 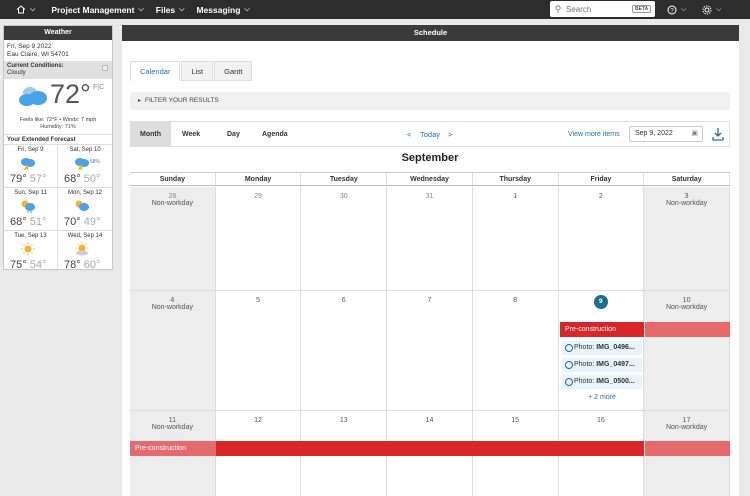 What do you see at coordinates (93, 9) in the screenshot?
I see `nav-label: Project Management` at bounding box center [93, 9].